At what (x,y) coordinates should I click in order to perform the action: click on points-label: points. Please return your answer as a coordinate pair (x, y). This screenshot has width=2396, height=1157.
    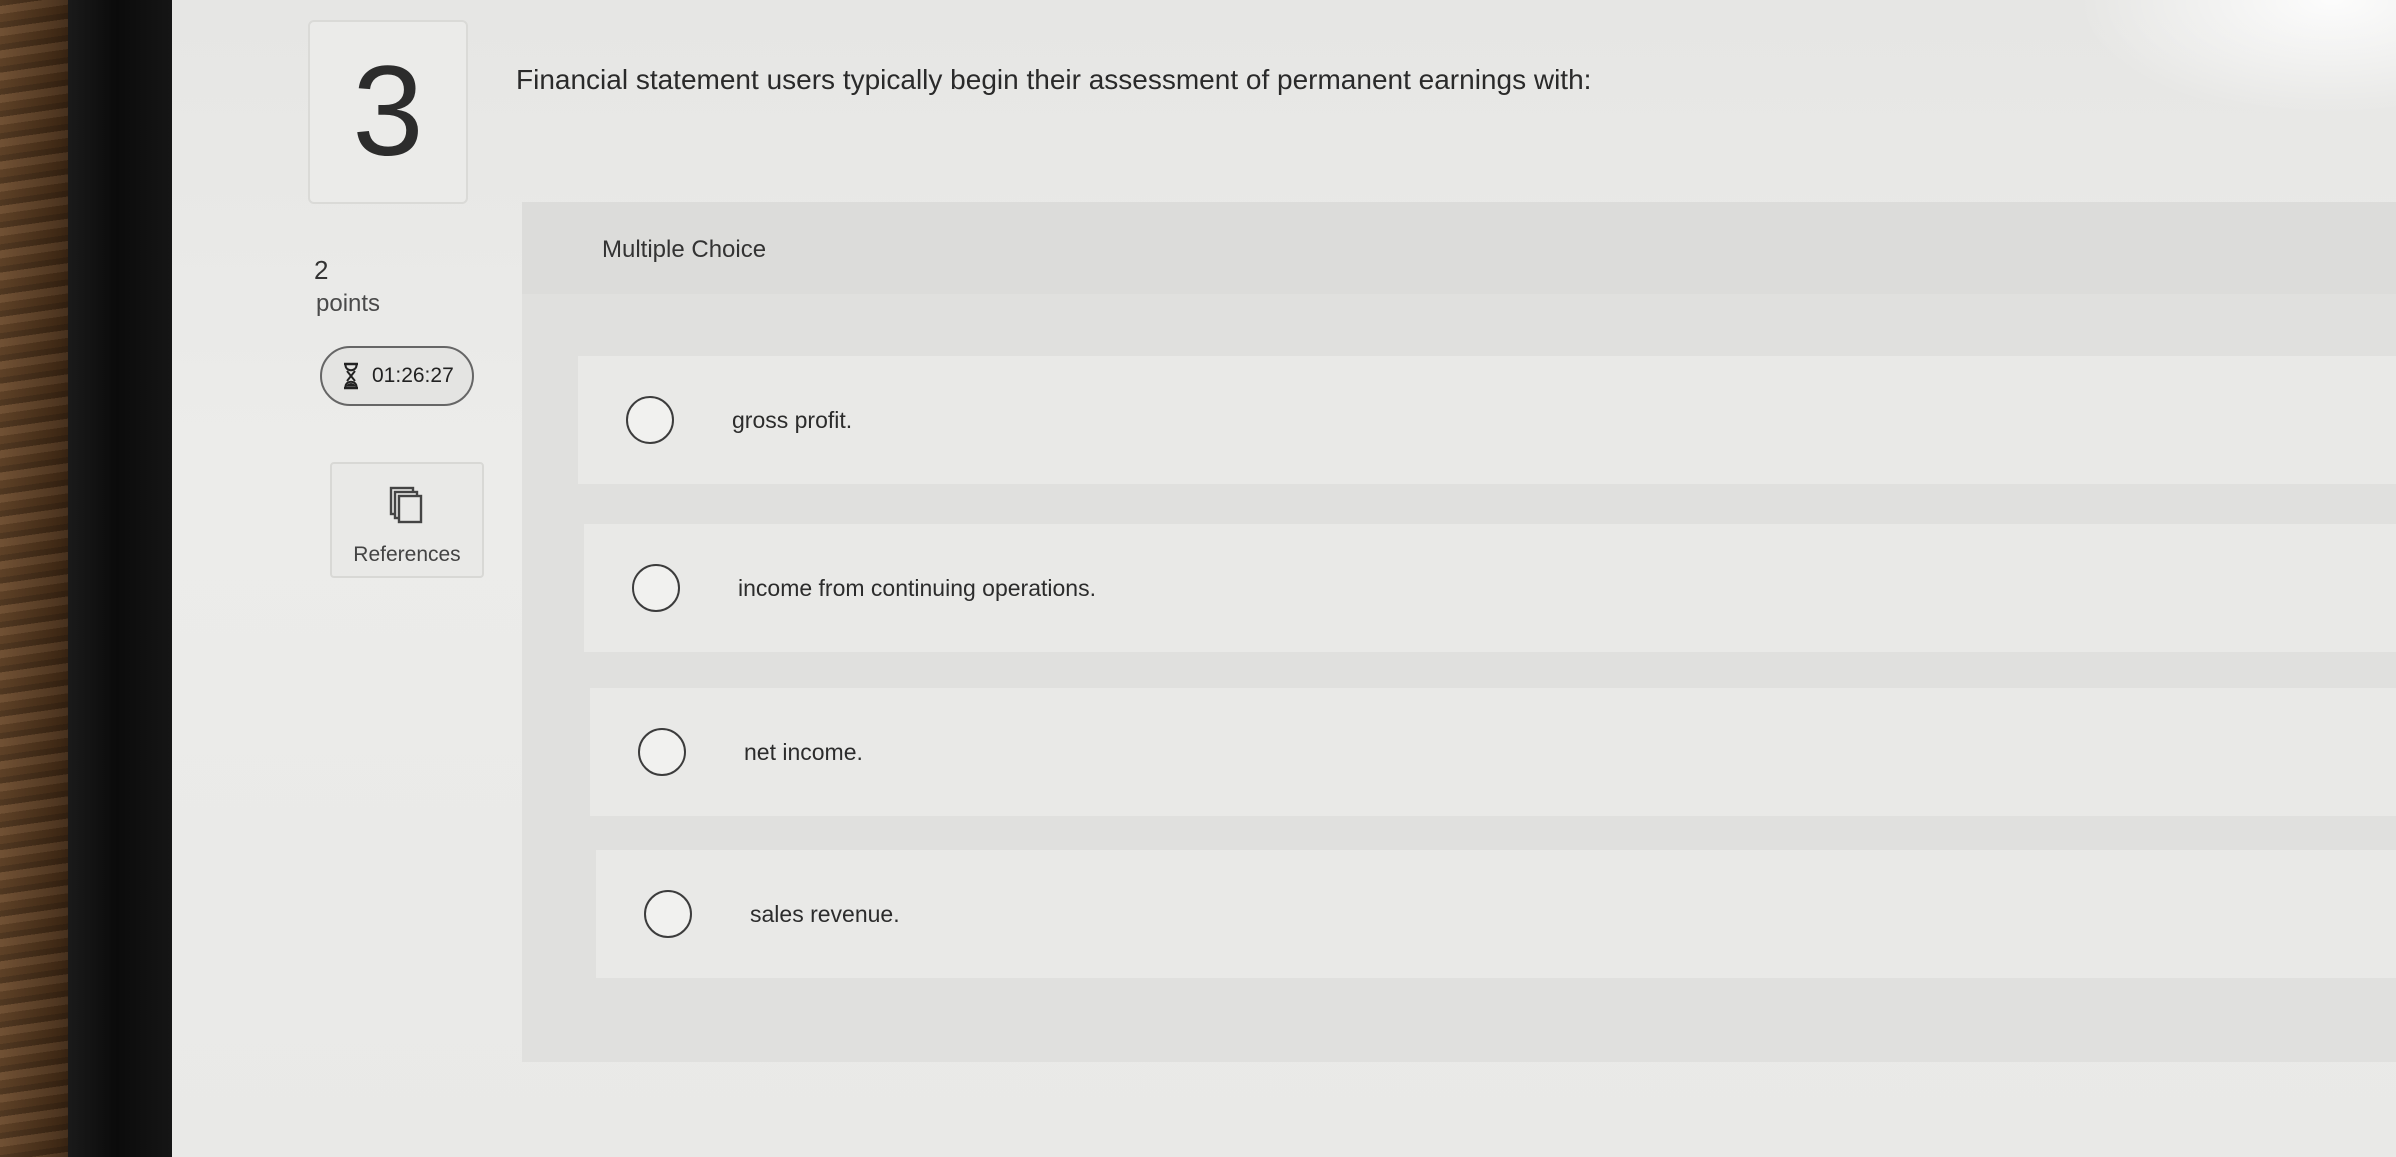
    Looking at the image, I should click on (348, 303).